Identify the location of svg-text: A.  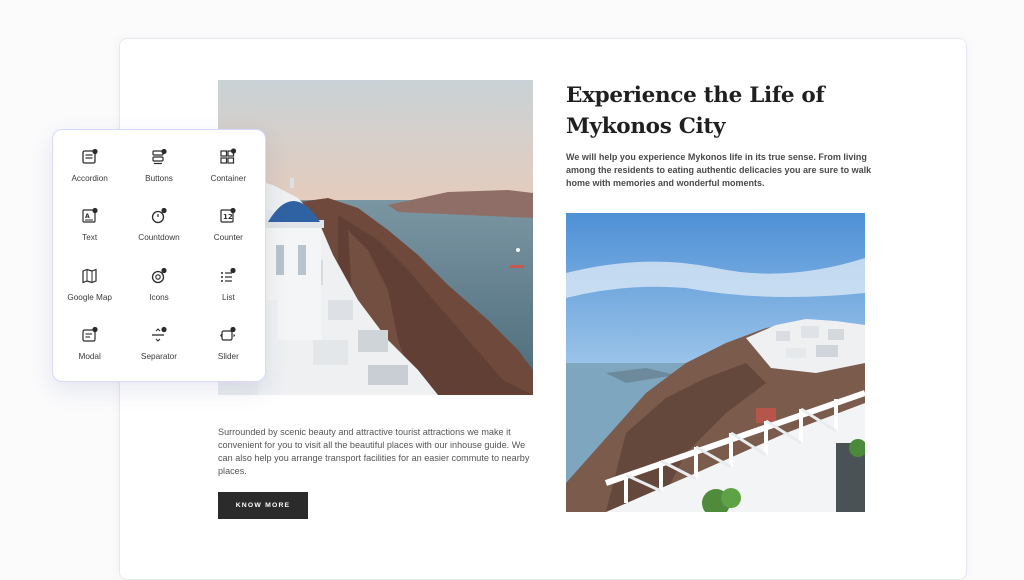
(87, 216).